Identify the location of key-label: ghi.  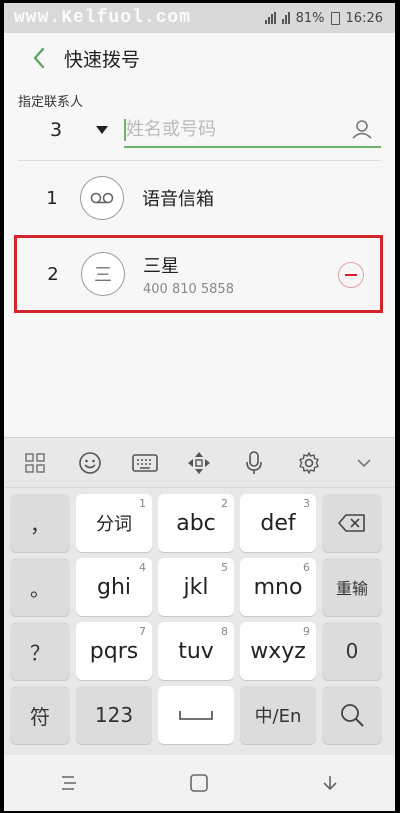
(114, 587).